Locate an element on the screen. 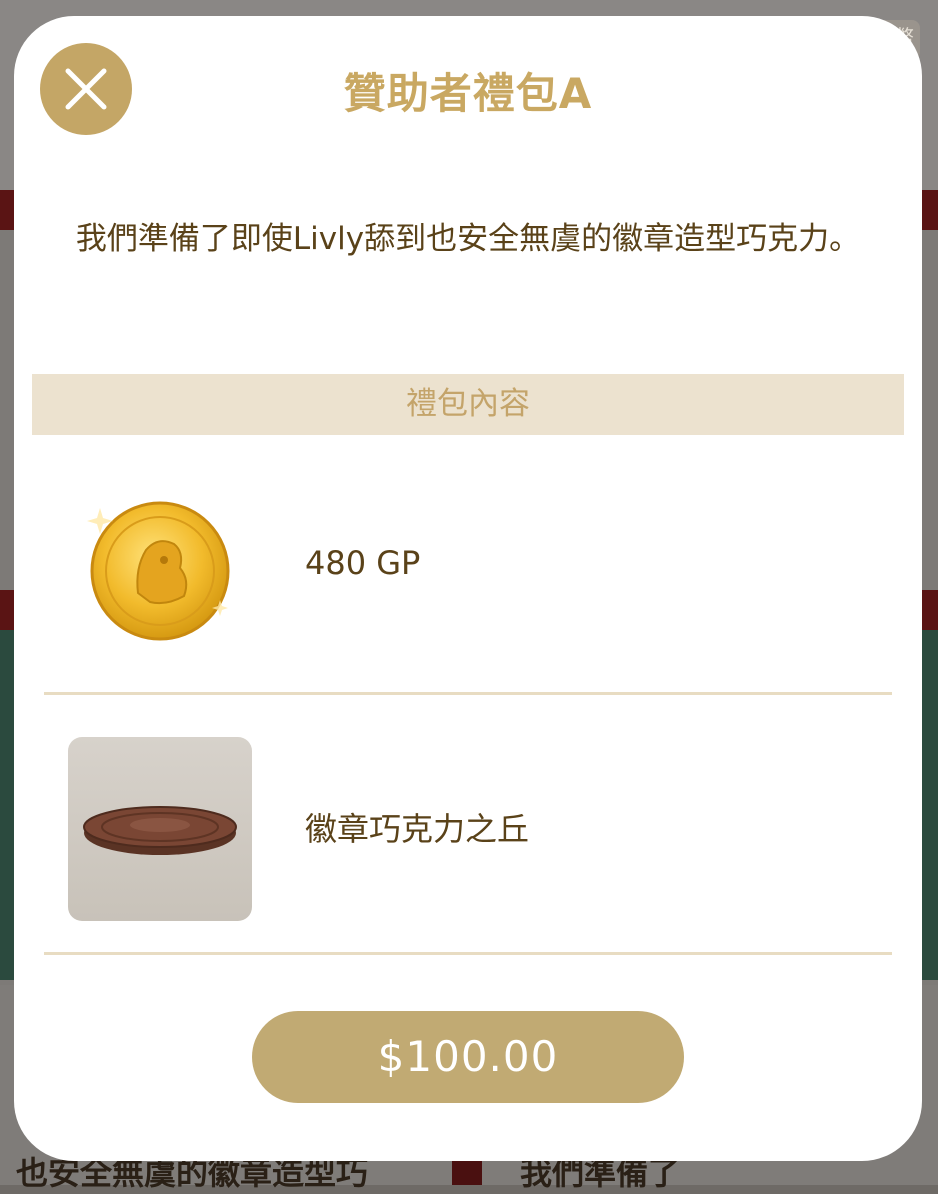  modal-title: 贊助者禮包A is located at coordinates (468, 93).